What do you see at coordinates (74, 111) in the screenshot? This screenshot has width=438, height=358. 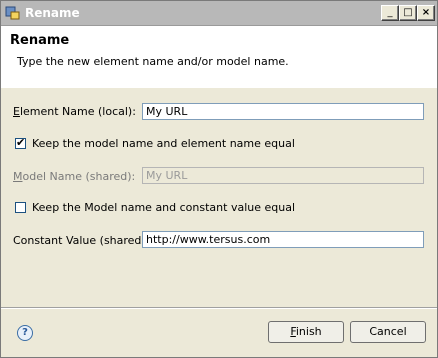 I see `element-name-label: Element Name (local):` at bounding box center [74, 111].